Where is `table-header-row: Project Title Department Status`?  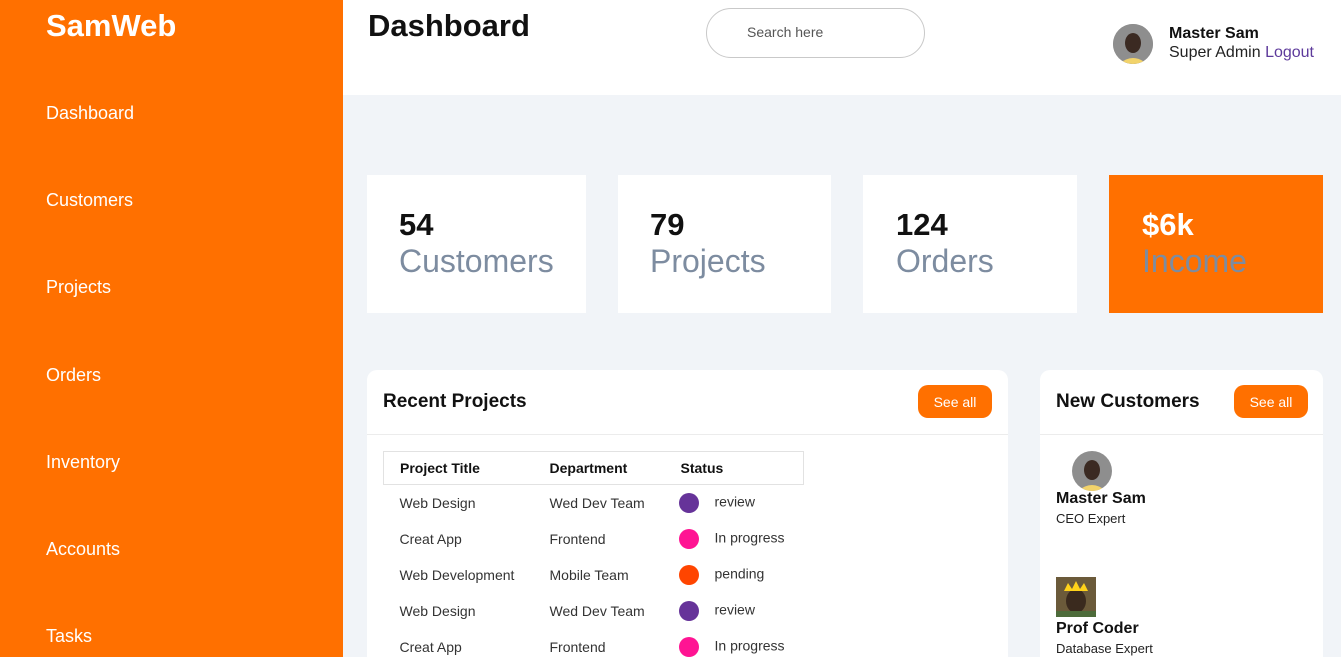 table-header-row: Project Title Department Status is located at coordinates (593, 468).